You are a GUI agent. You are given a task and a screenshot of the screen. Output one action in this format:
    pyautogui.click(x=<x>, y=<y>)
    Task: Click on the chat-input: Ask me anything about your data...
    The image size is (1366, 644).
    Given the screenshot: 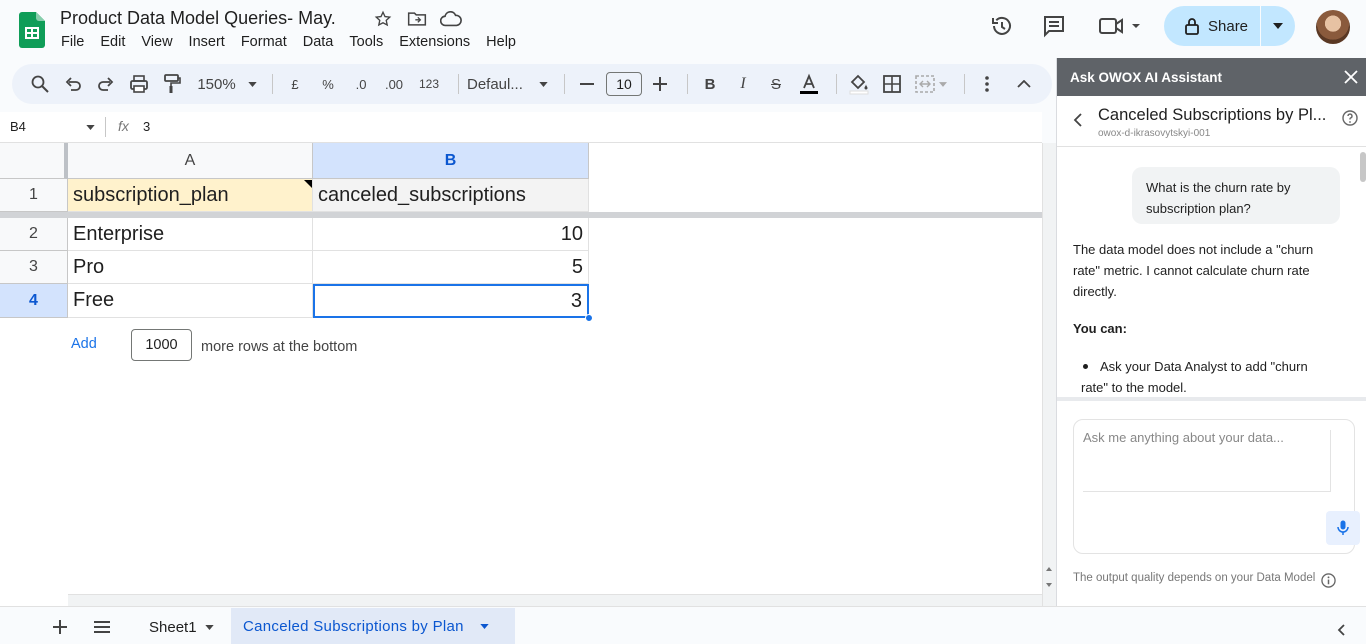 What is the action you would take?
    pyautogui.click(x=1207, y=461)
    